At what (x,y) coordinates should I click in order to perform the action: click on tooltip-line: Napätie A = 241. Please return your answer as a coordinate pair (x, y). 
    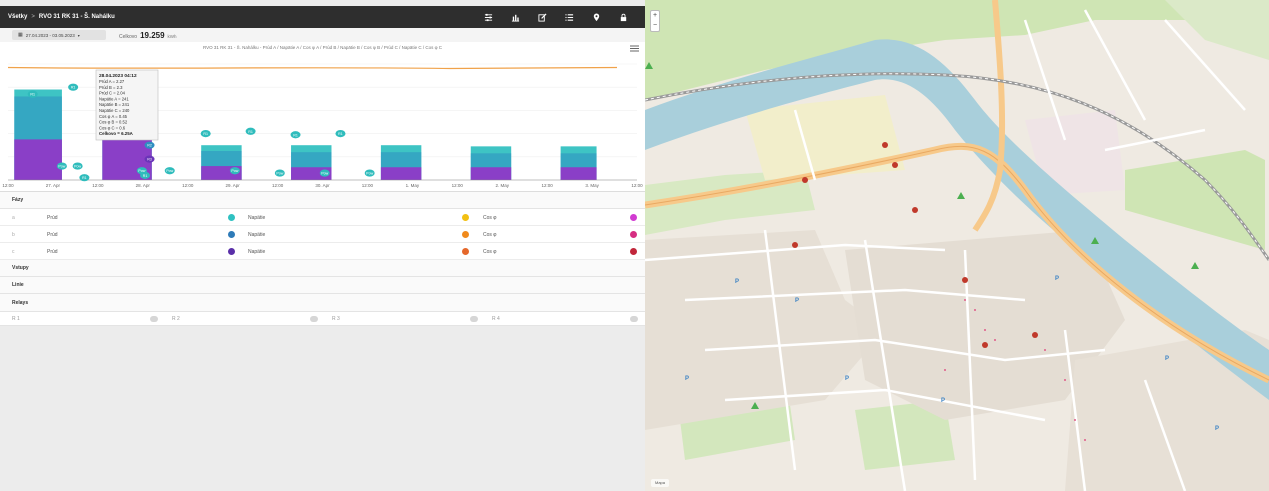
    Looking at the image, I should click on (114, 98).